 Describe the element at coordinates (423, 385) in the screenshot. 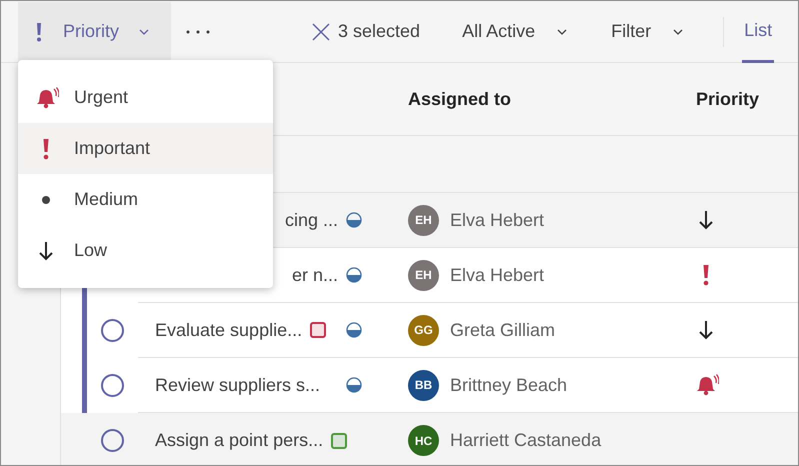

I see `avatar: BB` at that location.